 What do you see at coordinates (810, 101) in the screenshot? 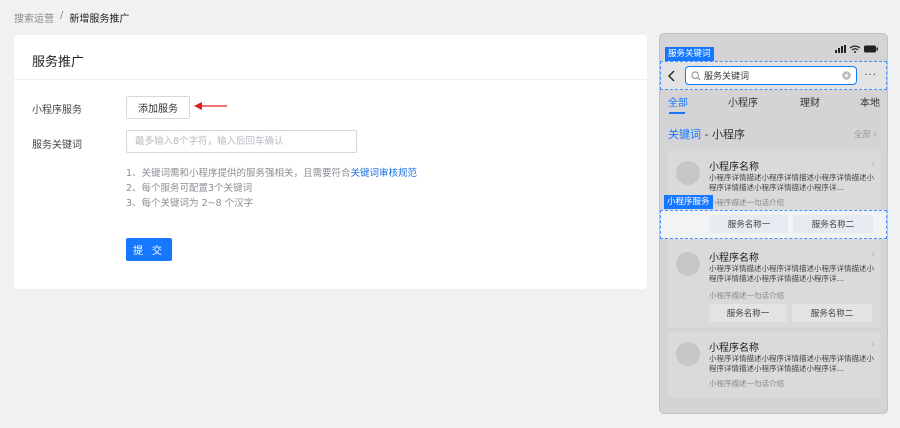
I see `phone-tab-finance: 理财` at bounding box center [810, 101].